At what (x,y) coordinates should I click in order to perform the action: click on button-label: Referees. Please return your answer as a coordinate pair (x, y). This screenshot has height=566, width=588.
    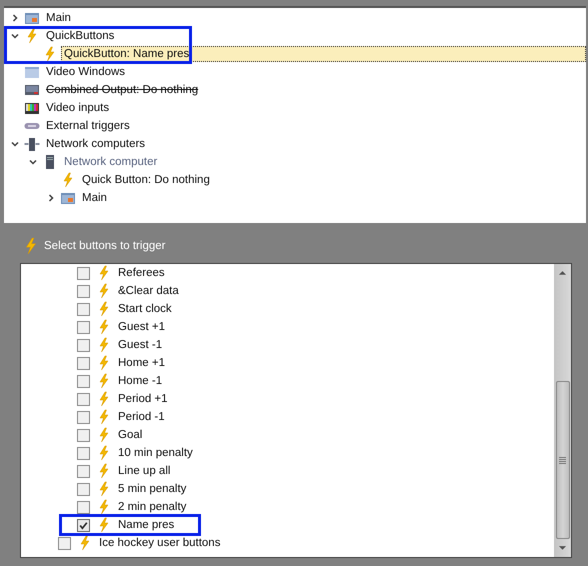
    Looking at the image, I should click on (141, 273).